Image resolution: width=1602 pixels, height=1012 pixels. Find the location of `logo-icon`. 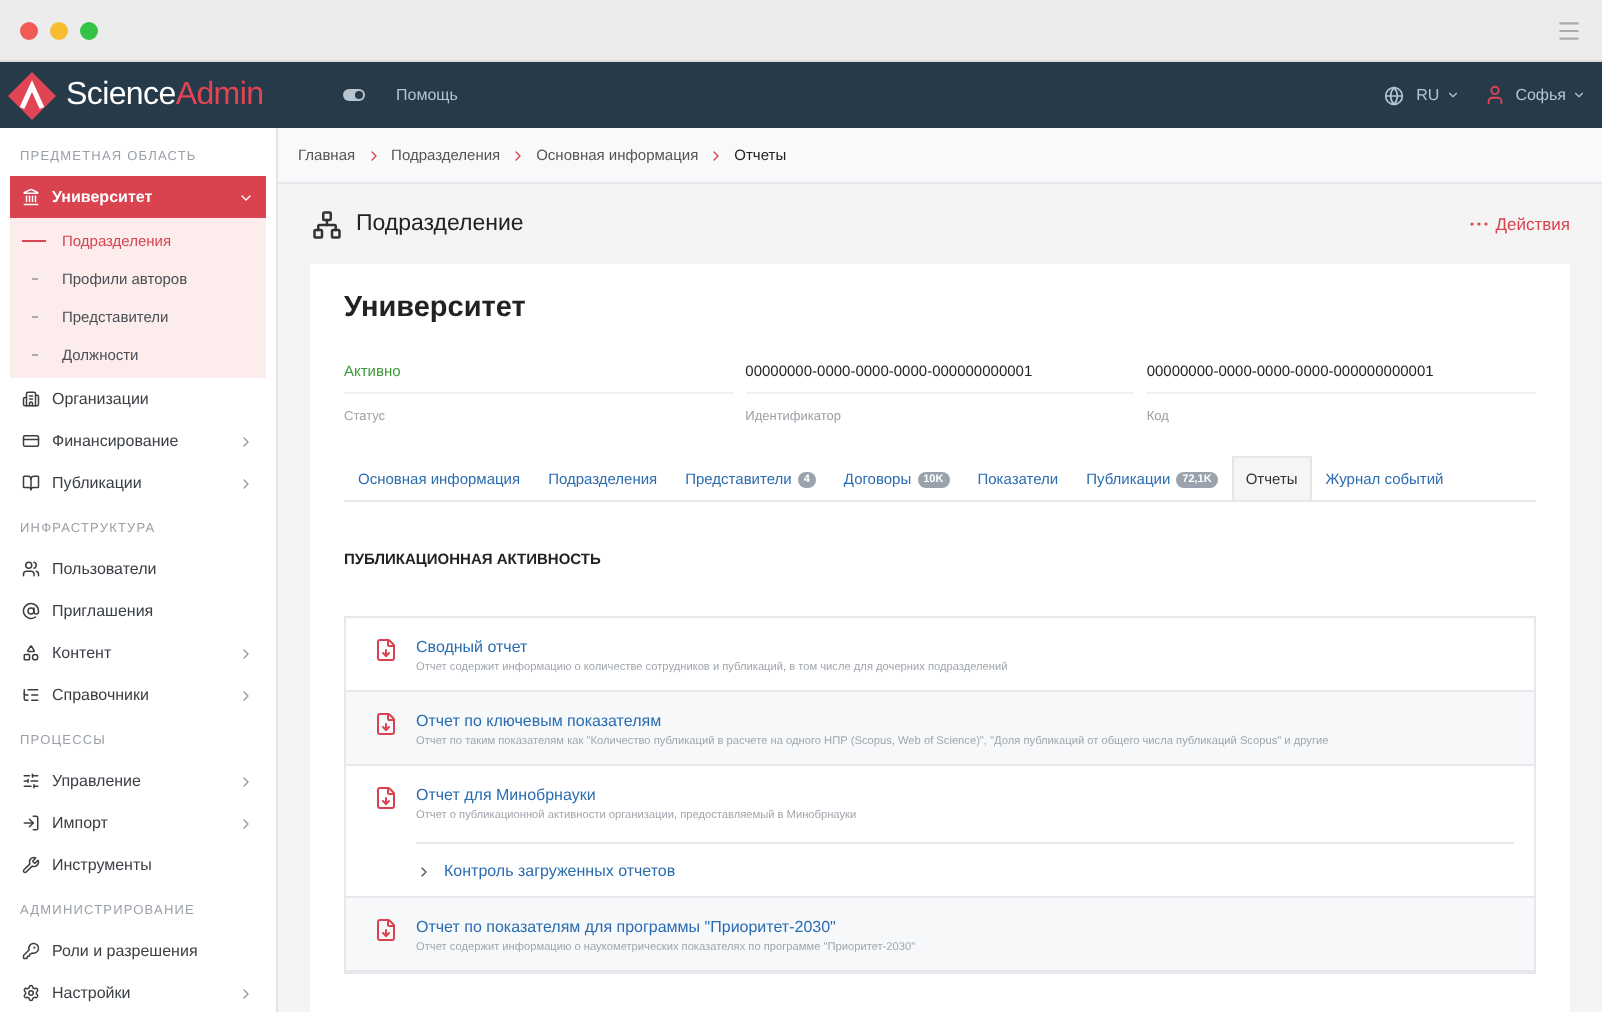

logo-icon is located at coordinates (32, 95).